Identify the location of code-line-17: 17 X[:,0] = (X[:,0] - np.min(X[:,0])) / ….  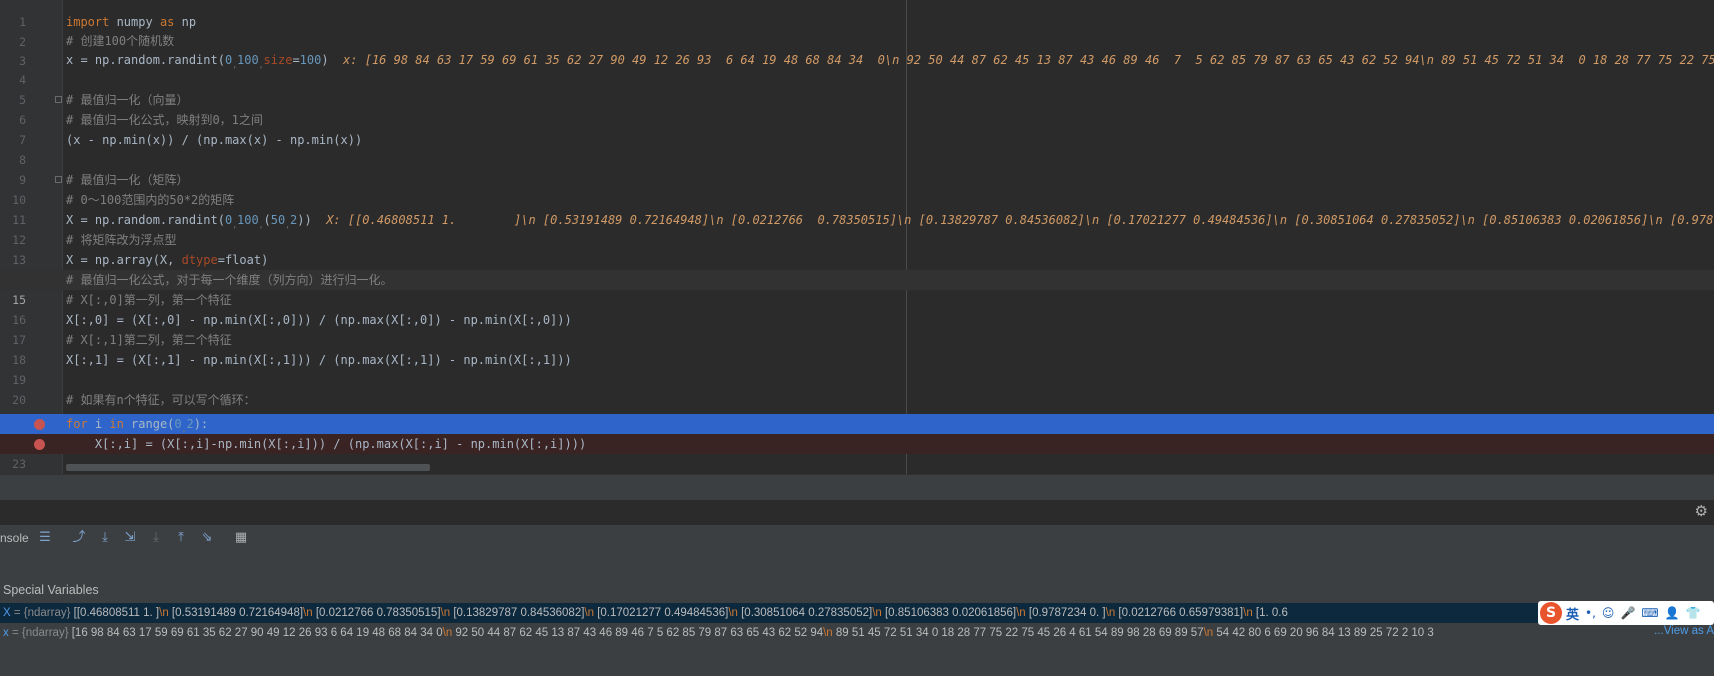
(857, 328).